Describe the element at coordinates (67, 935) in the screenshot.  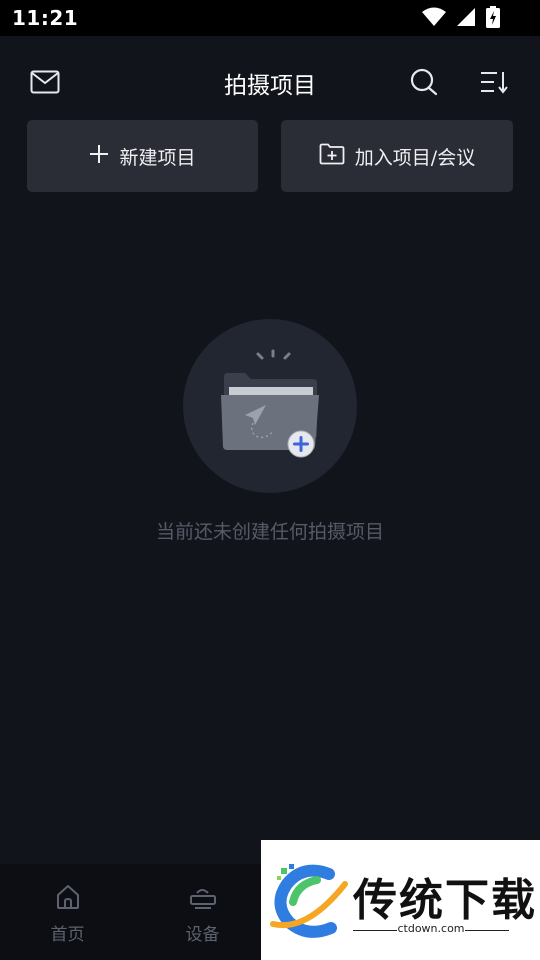
I see `nav-label-home: 首页` at that location.